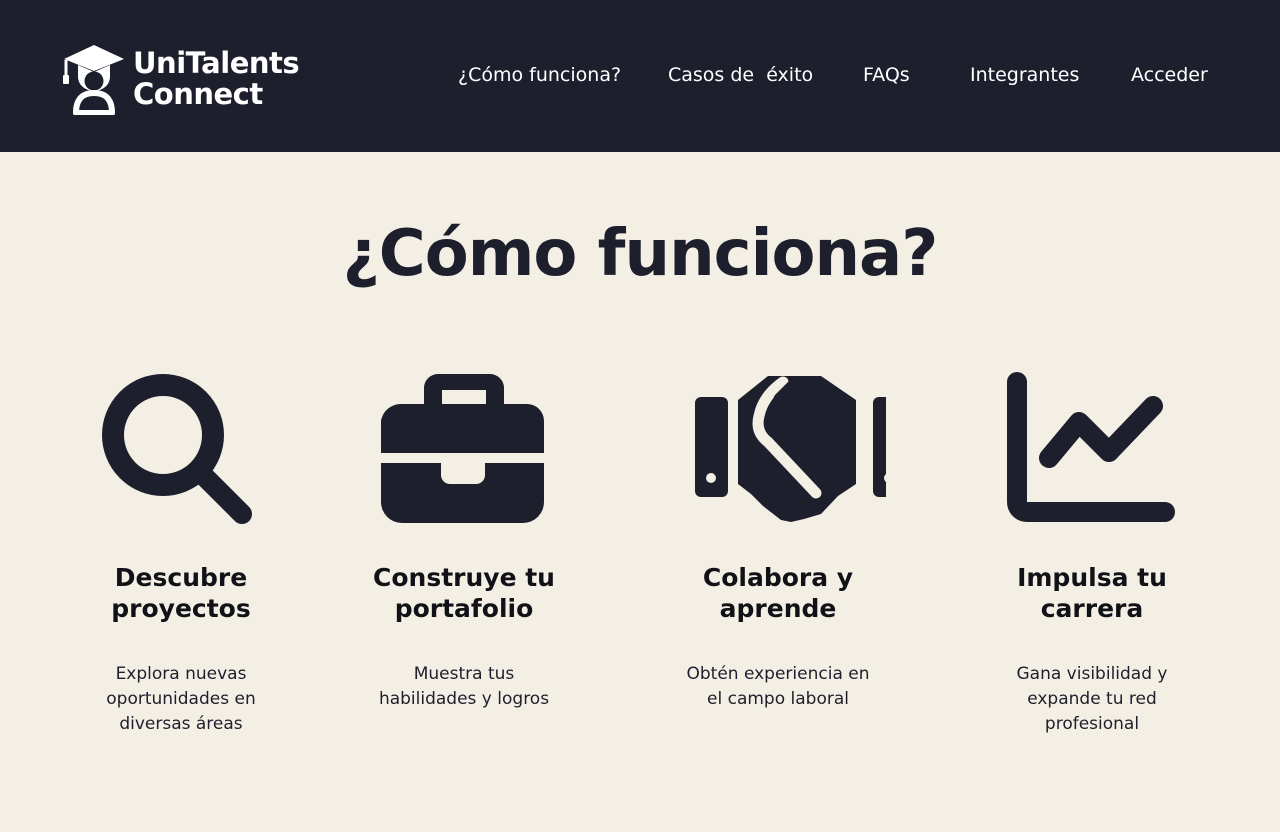  Describe the element at coordinates (778, 686) in the screenshot. I see `feature-description: Obtén experiencia en el campo laboral` at that location.